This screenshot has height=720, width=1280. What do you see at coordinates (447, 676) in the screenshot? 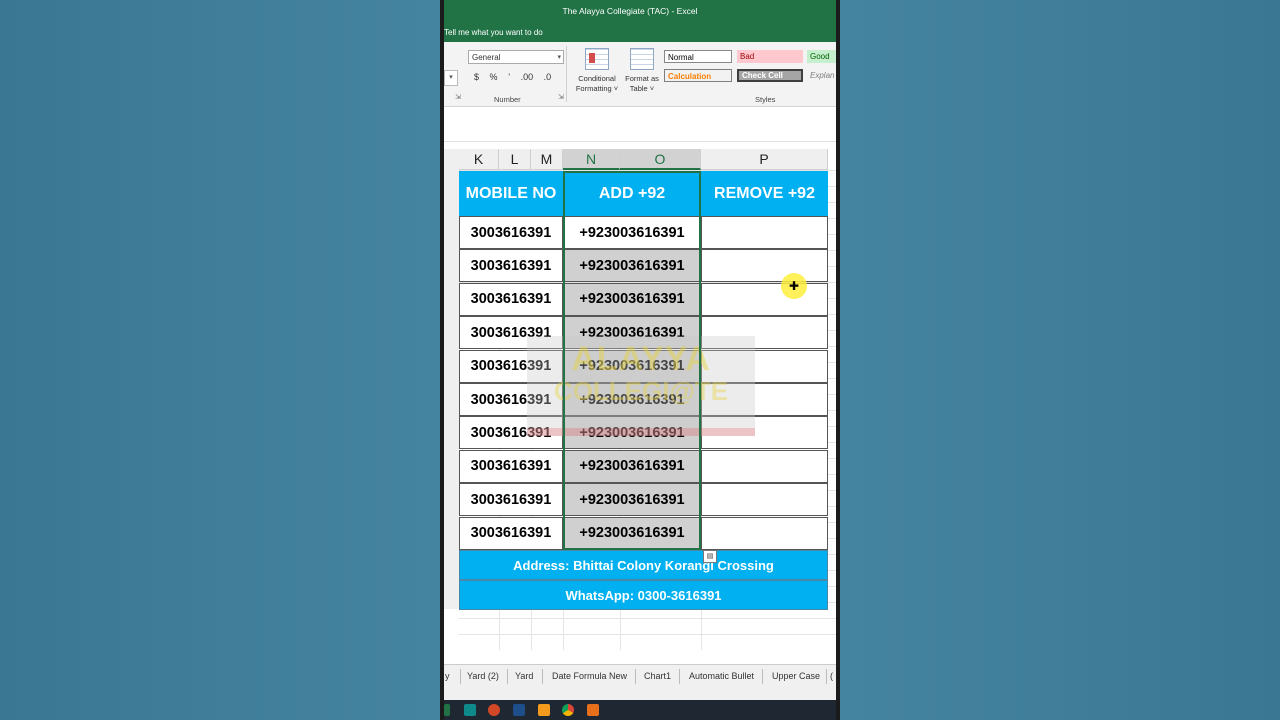
I see `sheet-tab-partial-left: y` at bounding box center [447, 676].